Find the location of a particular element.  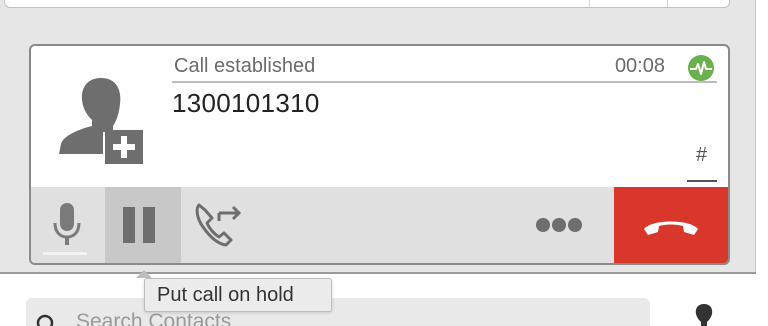

call-status-row: Call established 00:08 is located at coordinates (444, 68).